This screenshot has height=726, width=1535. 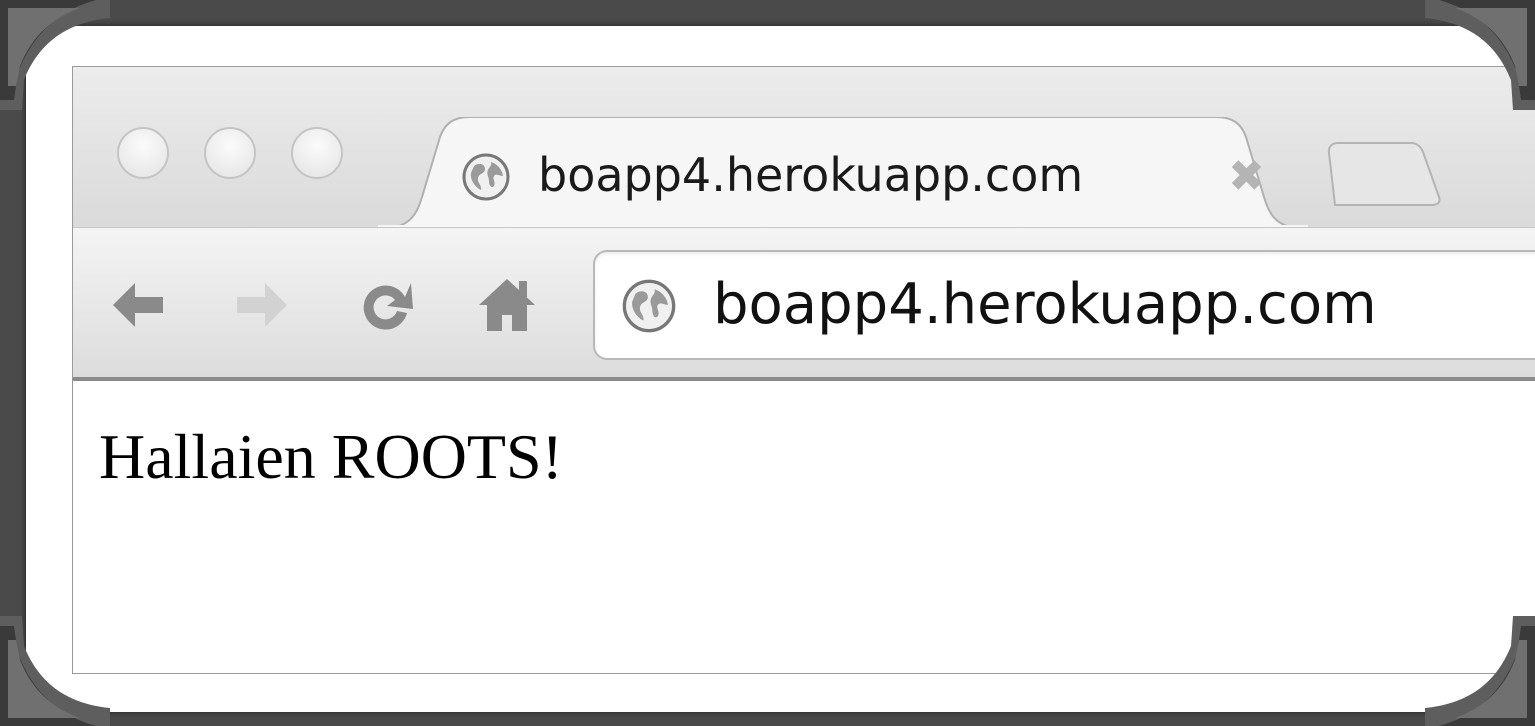 I want to click on photo-corner-top-right, so click(x=1480, y=55).